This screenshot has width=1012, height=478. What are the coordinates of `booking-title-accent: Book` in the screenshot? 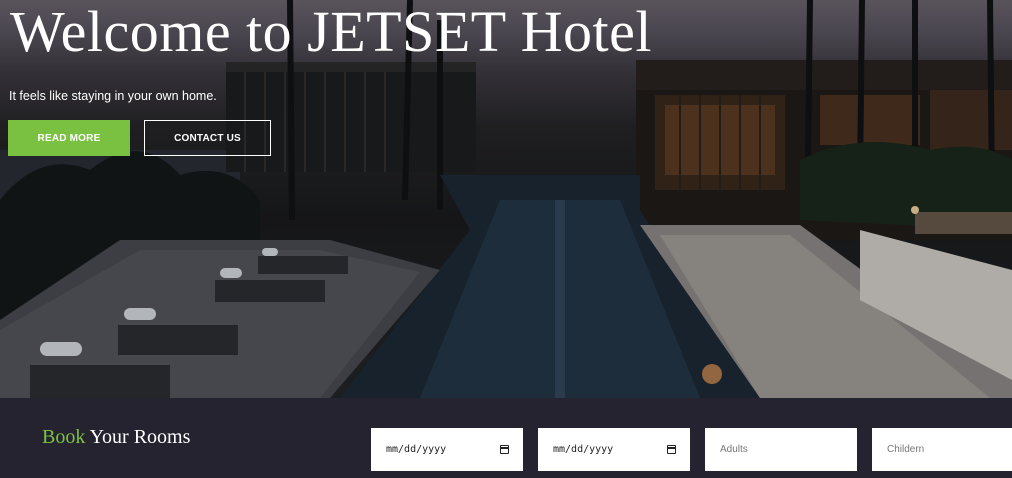 It's located at (64, 437).